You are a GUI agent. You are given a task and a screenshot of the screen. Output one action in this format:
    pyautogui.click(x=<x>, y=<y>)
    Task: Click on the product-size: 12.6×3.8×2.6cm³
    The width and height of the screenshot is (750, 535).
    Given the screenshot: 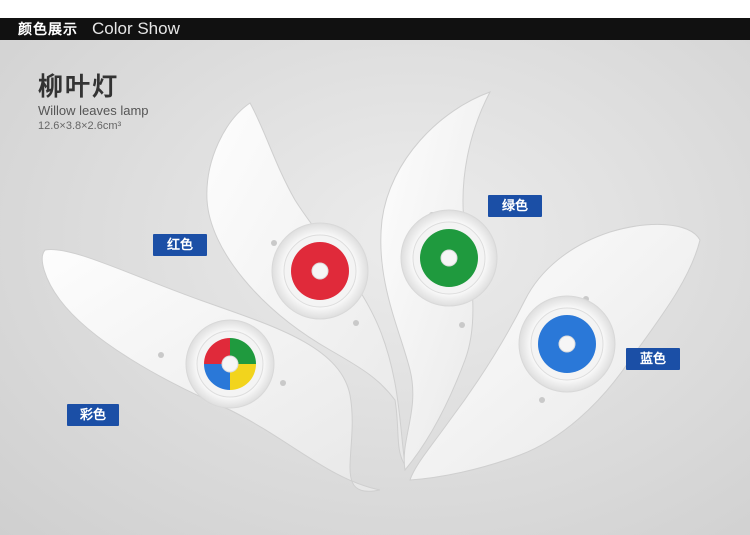 What is the action you would take?
    pyautogui.click(x=80, y=126)
    